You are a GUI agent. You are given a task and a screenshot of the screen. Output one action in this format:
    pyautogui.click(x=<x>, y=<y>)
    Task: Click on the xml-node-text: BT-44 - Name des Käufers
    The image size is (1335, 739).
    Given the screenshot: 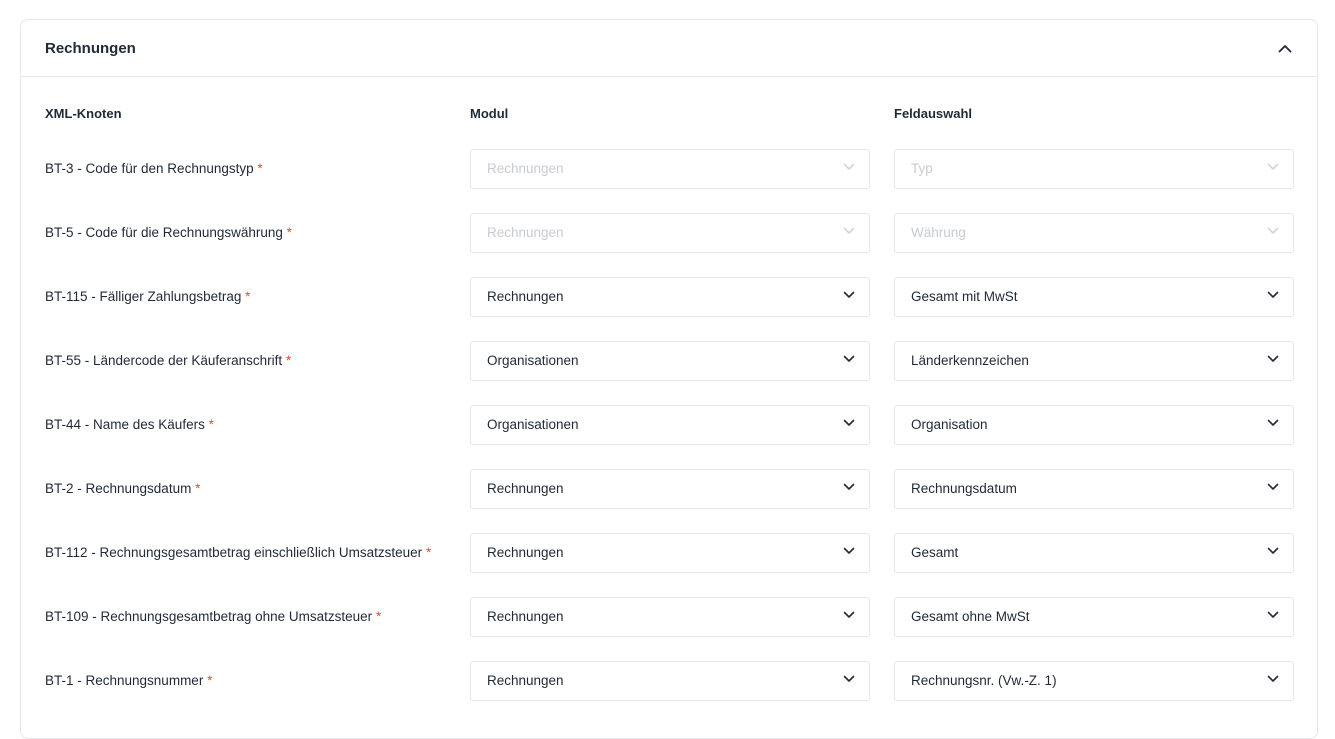 What is the action you would take?
    pyautogui.click(x=125, y=424)
    